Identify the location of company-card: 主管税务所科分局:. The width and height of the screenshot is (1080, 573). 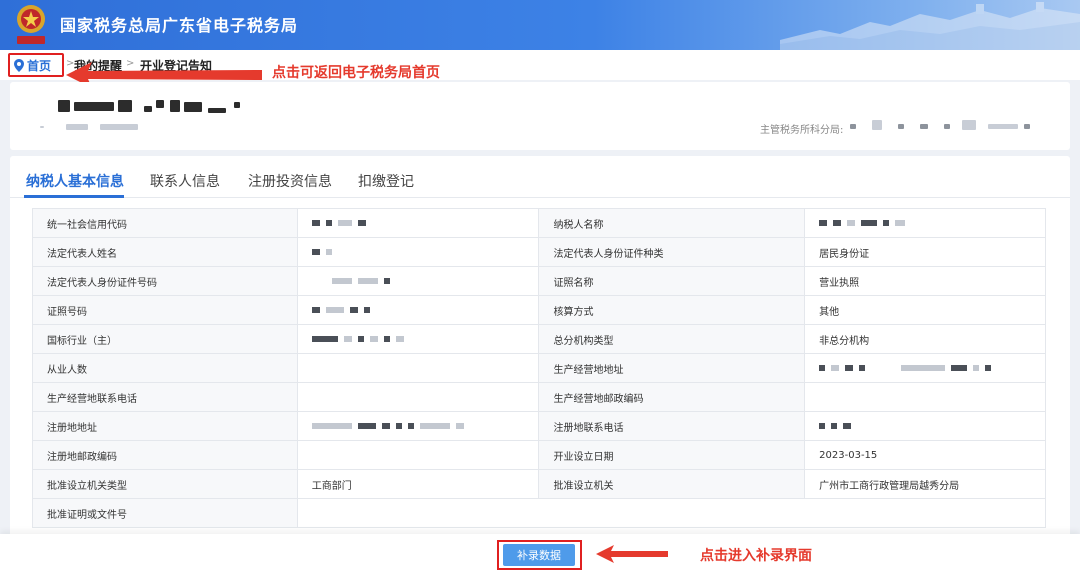
(540, 116).